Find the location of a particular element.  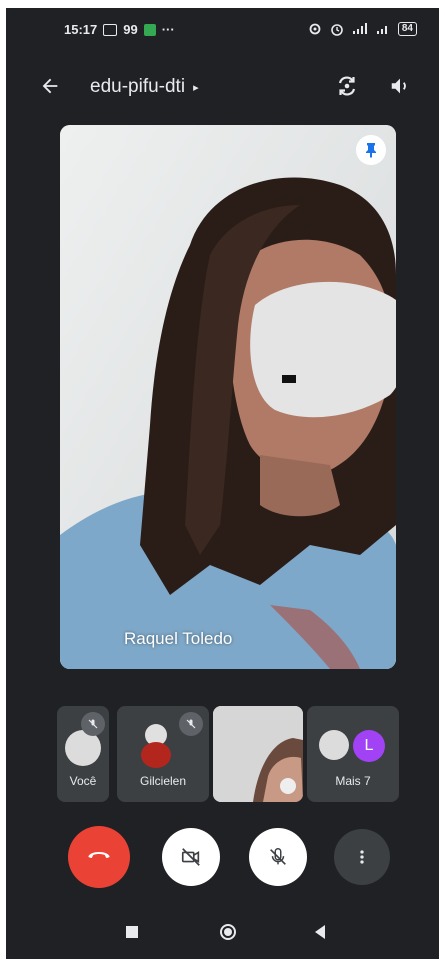

avatar-letter: L is located at coordinates (369, 746).